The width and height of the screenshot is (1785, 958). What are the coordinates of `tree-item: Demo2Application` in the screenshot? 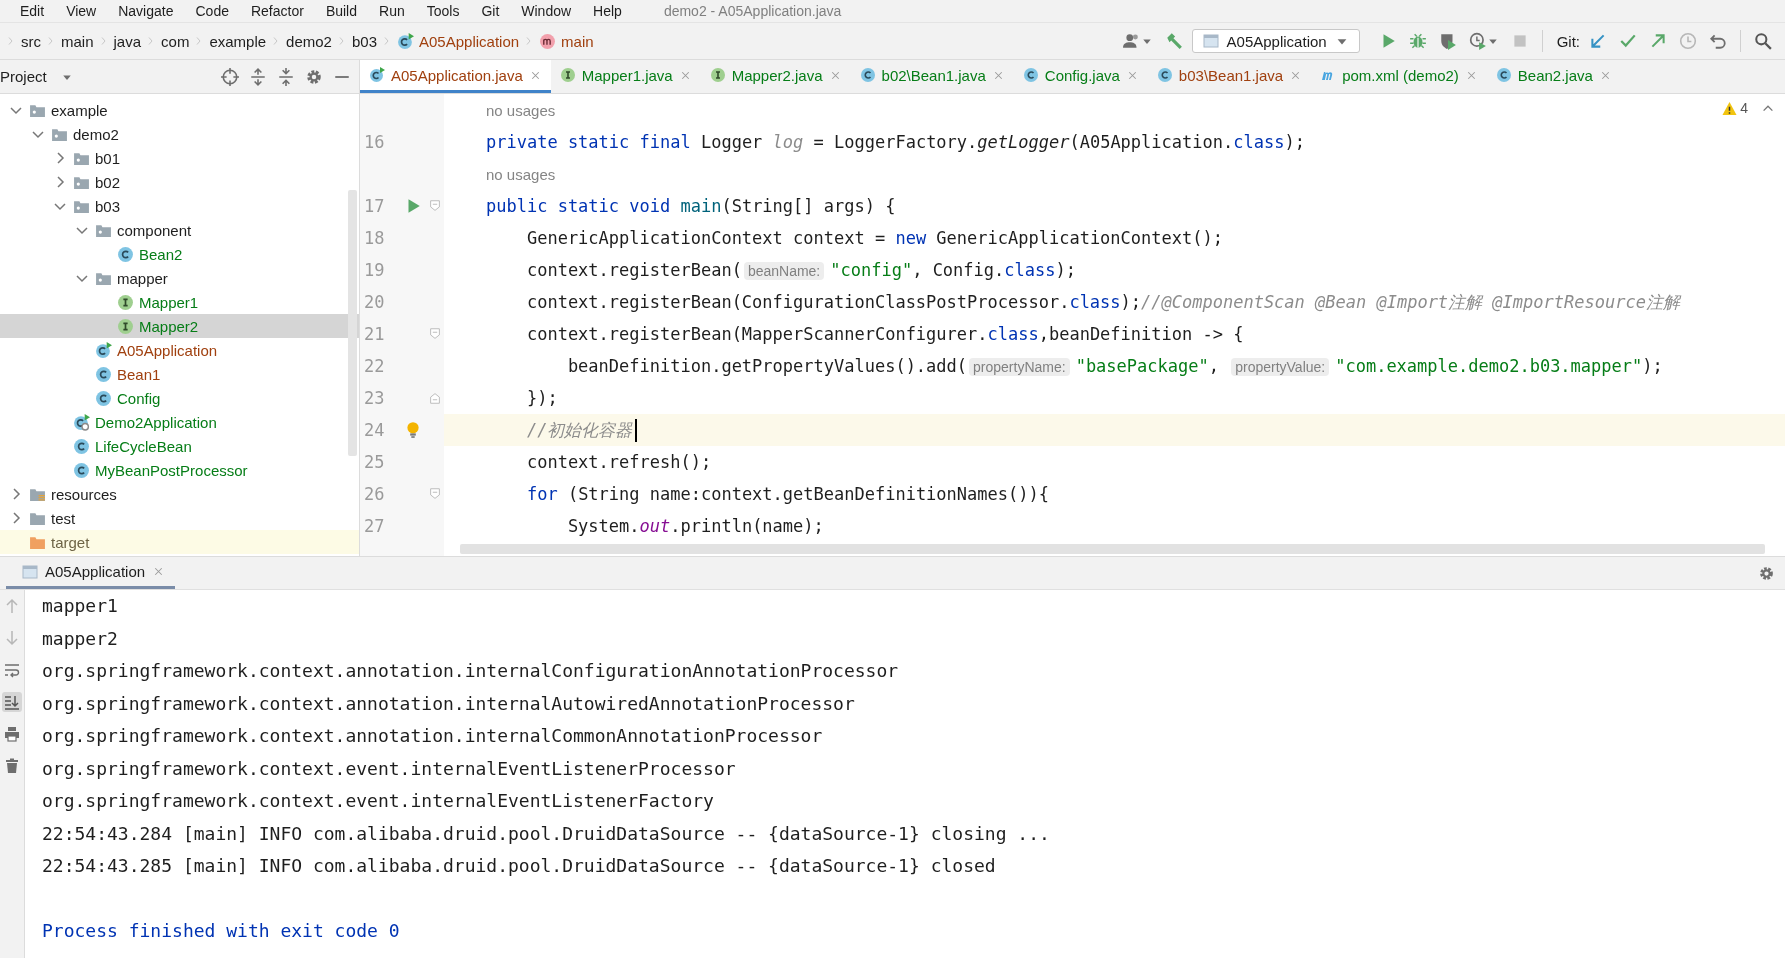 It's located at (179, 422).